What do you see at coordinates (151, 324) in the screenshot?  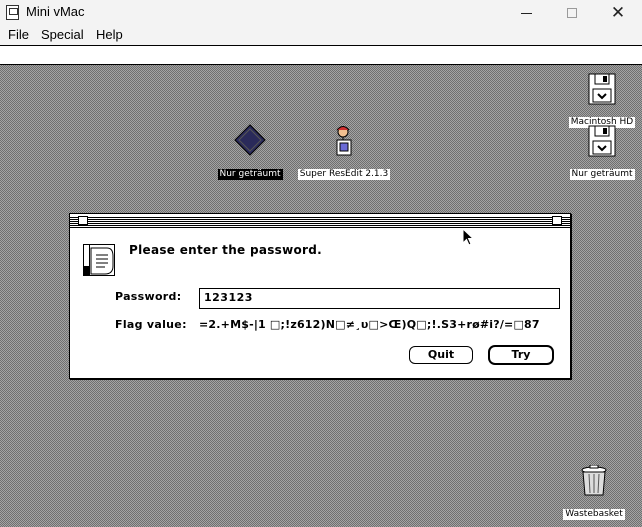 I see `flag-label: Flag value:` at bounding box center [151, 324].